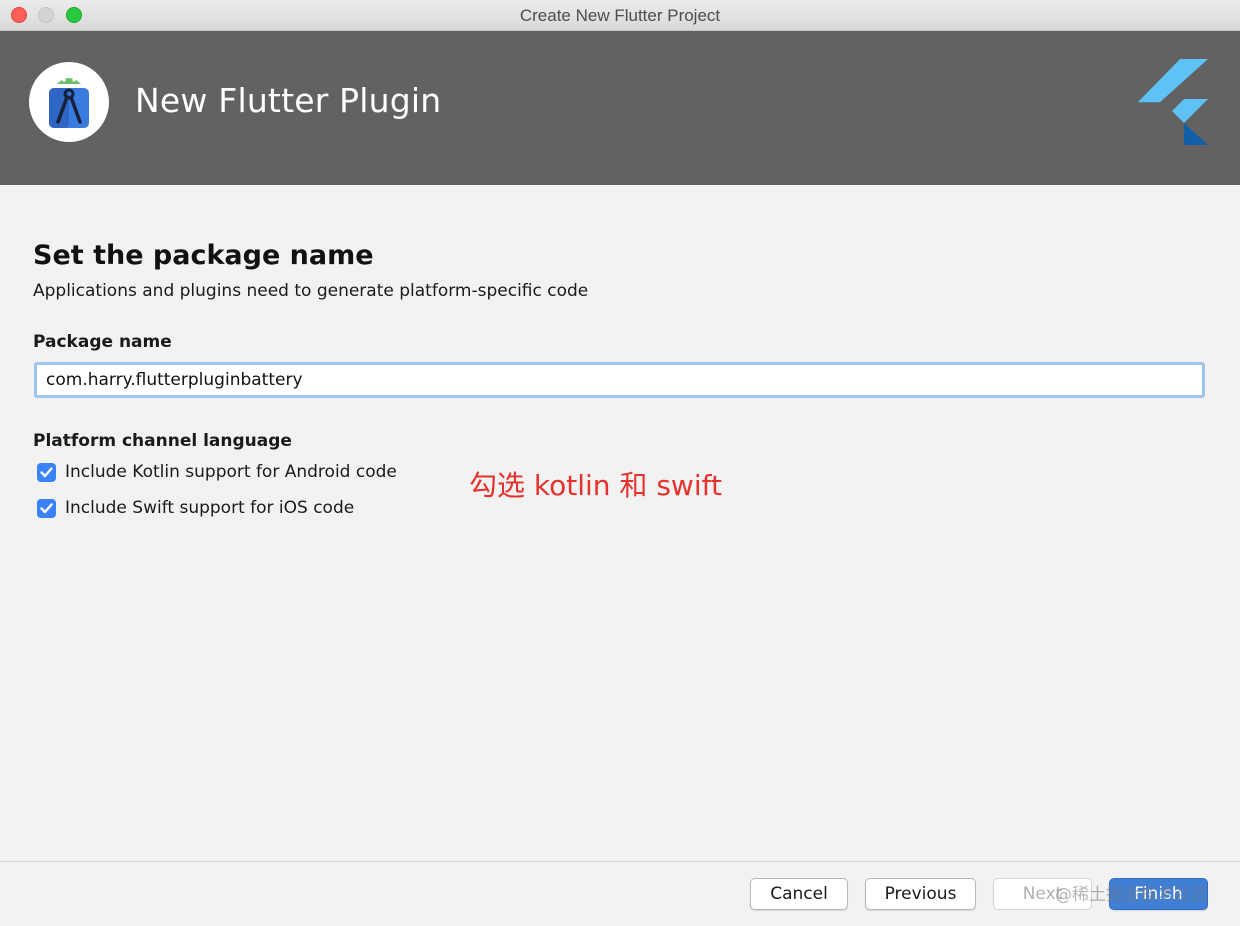  What do you see at coordinates (1131, 895) in the screenshot?
I see `watermark: @稀土掘金技术社区` at bounding box center [1131, 895].